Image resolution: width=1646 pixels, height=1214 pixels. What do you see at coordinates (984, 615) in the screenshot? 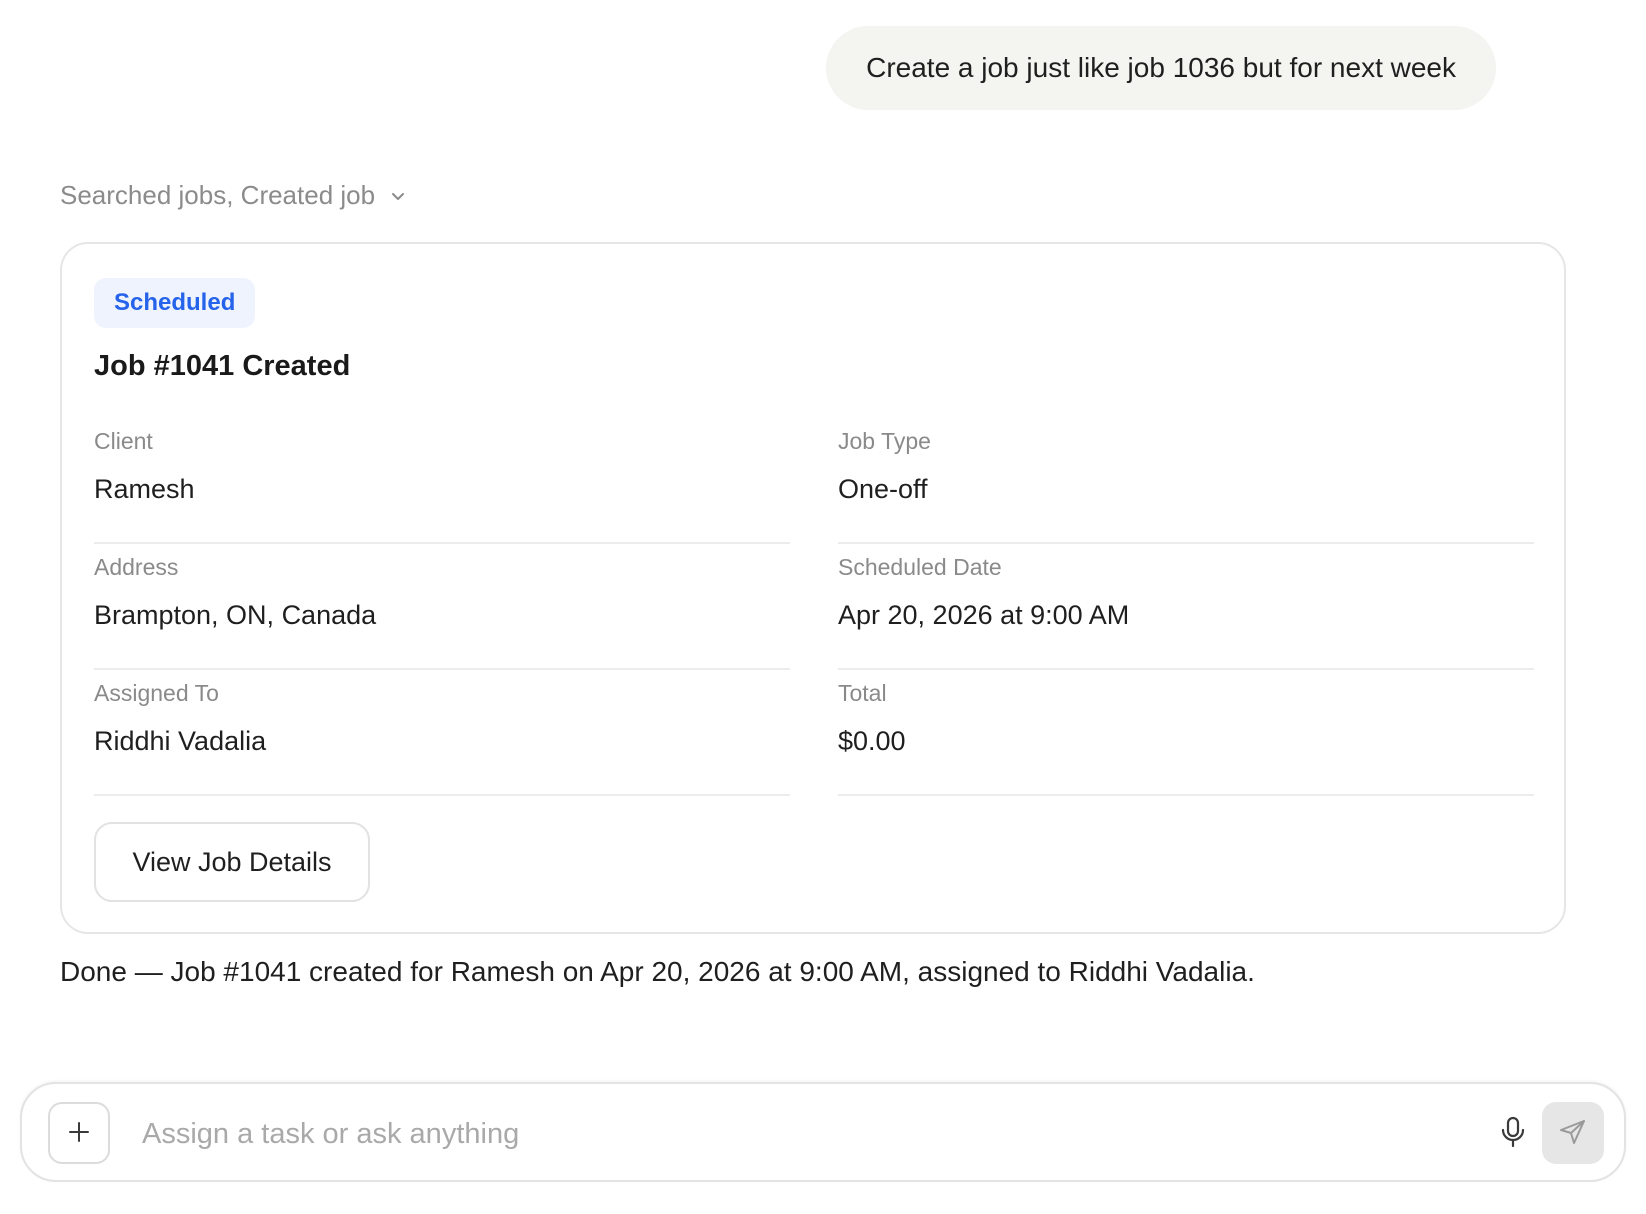
I see `field-value: Apr 20, 2026 at 9:00 AM` at bounding box center [984, 615].